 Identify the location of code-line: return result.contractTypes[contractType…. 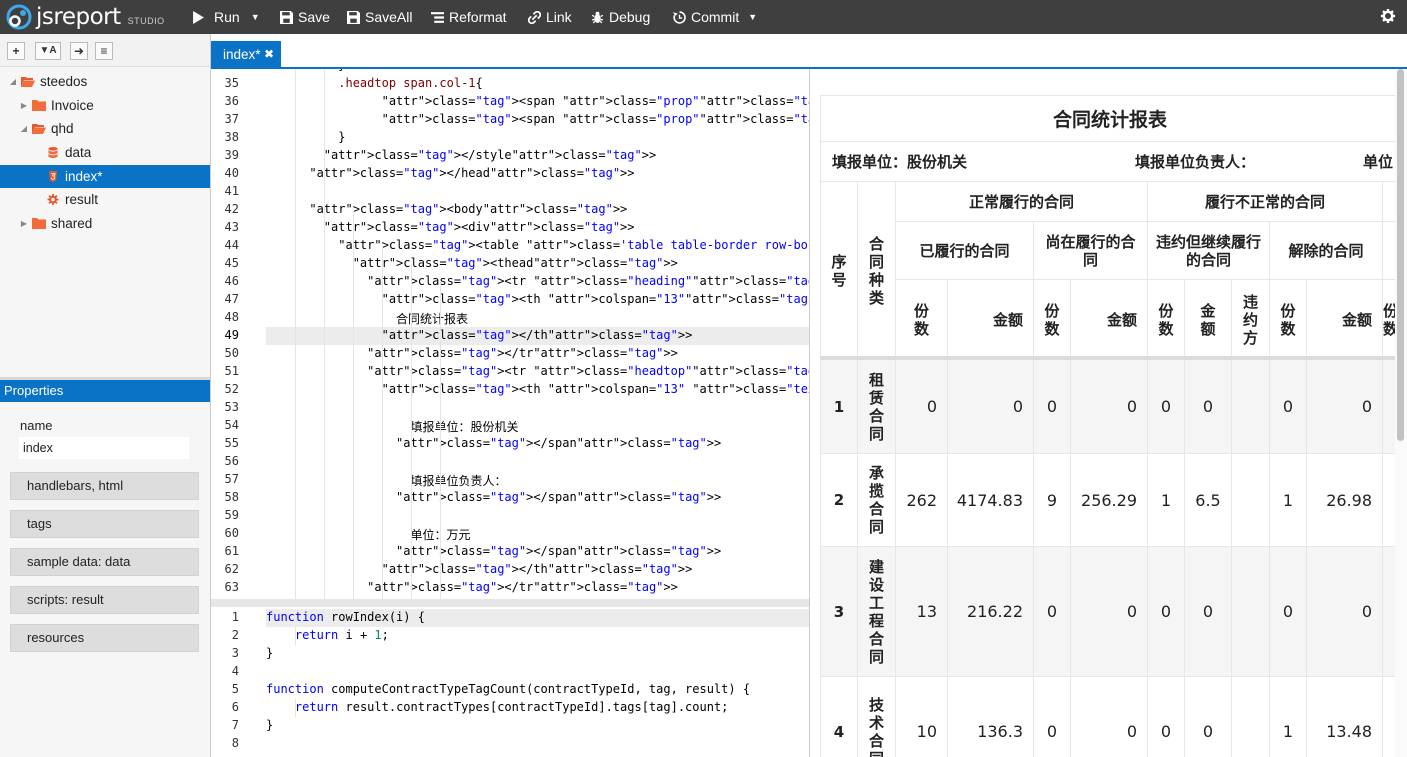
(511, 707).